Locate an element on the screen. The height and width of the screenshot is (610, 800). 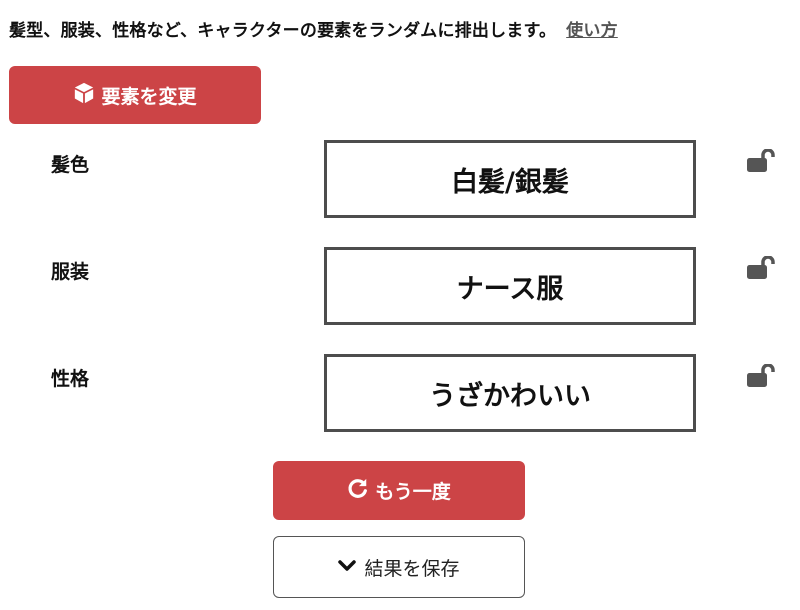
element-label-hair-color: 髪色 is located at coordinates (70, 165).